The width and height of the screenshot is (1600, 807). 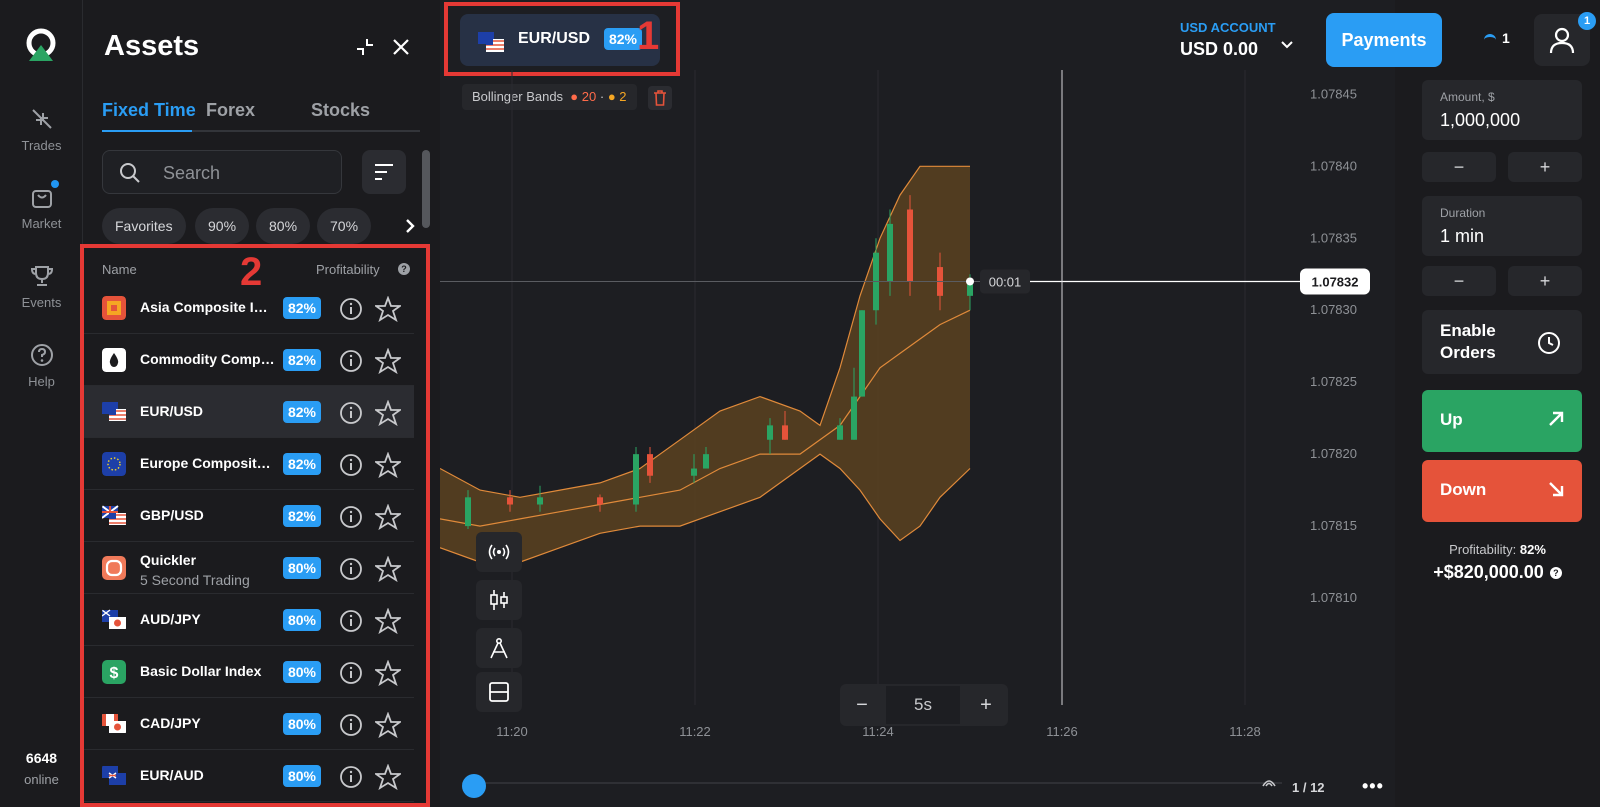 What do you see at coordinates (249, 360) in the screenshot?
I see `asset-row-commodity-composite: Commodity Composite 82%` at bounding box center [249, 360].